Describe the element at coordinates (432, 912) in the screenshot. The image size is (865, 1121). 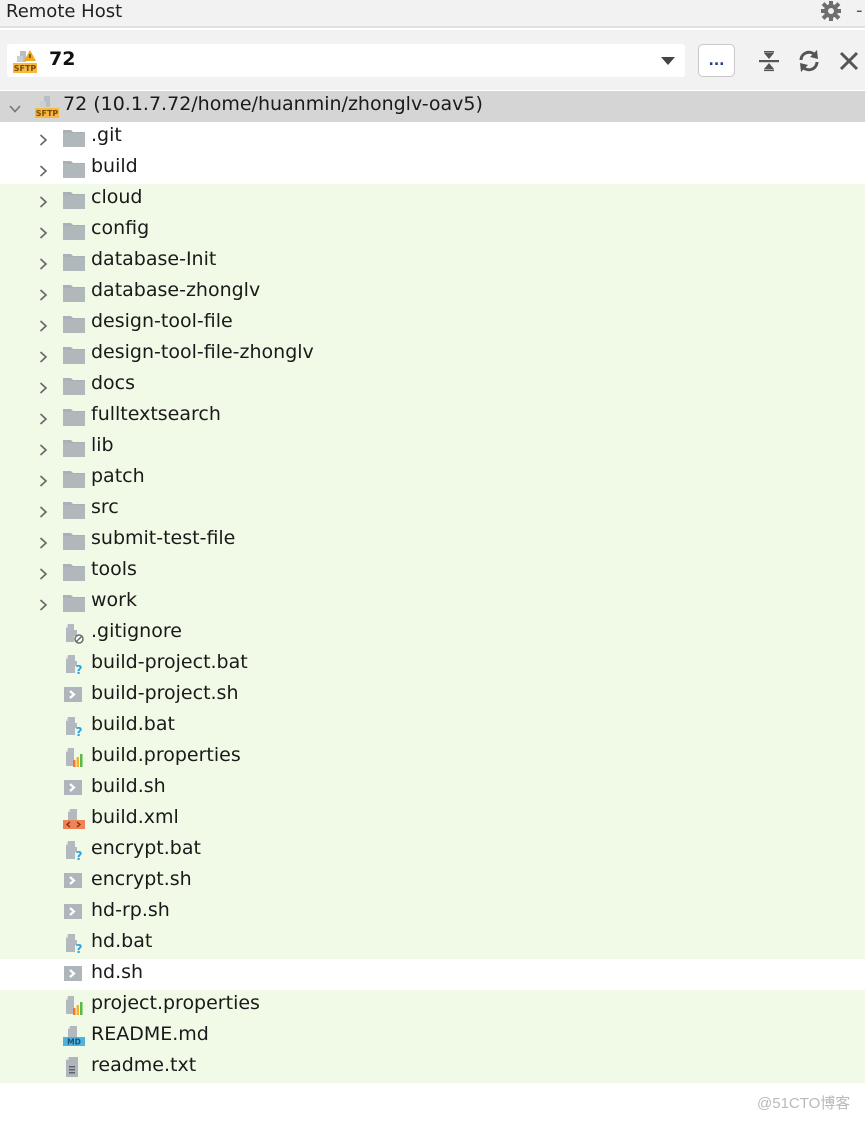
I see `tree-file-row: hd-rp.sh` at that location.